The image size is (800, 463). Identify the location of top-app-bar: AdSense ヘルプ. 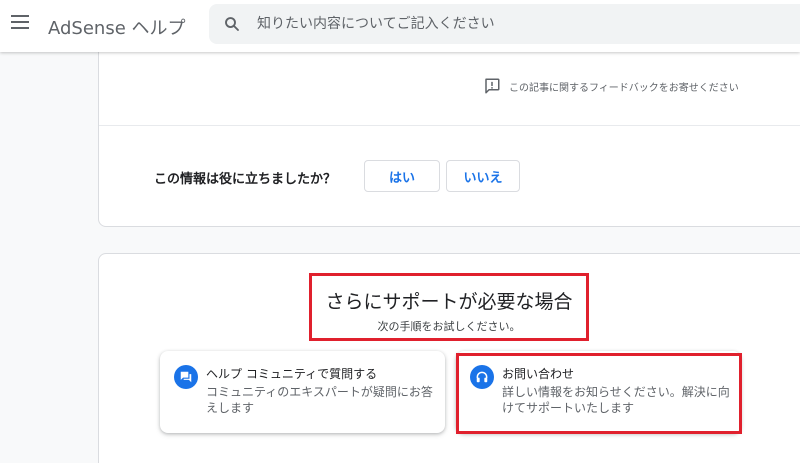
(400, 26).